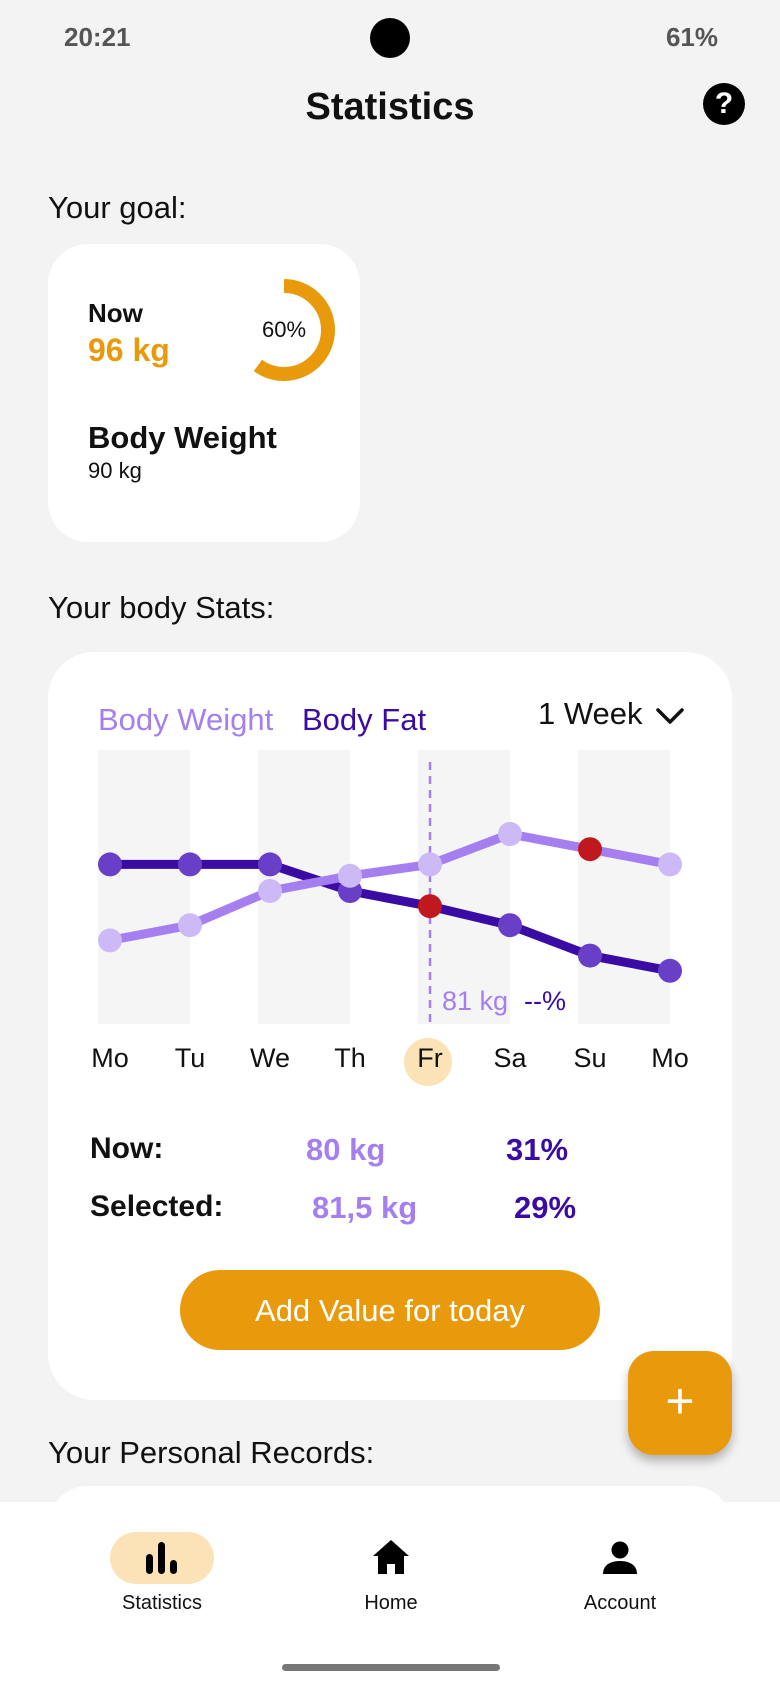 The image size is (780, 1698). I want to click on page-title: Statistics, so click(390, 107).